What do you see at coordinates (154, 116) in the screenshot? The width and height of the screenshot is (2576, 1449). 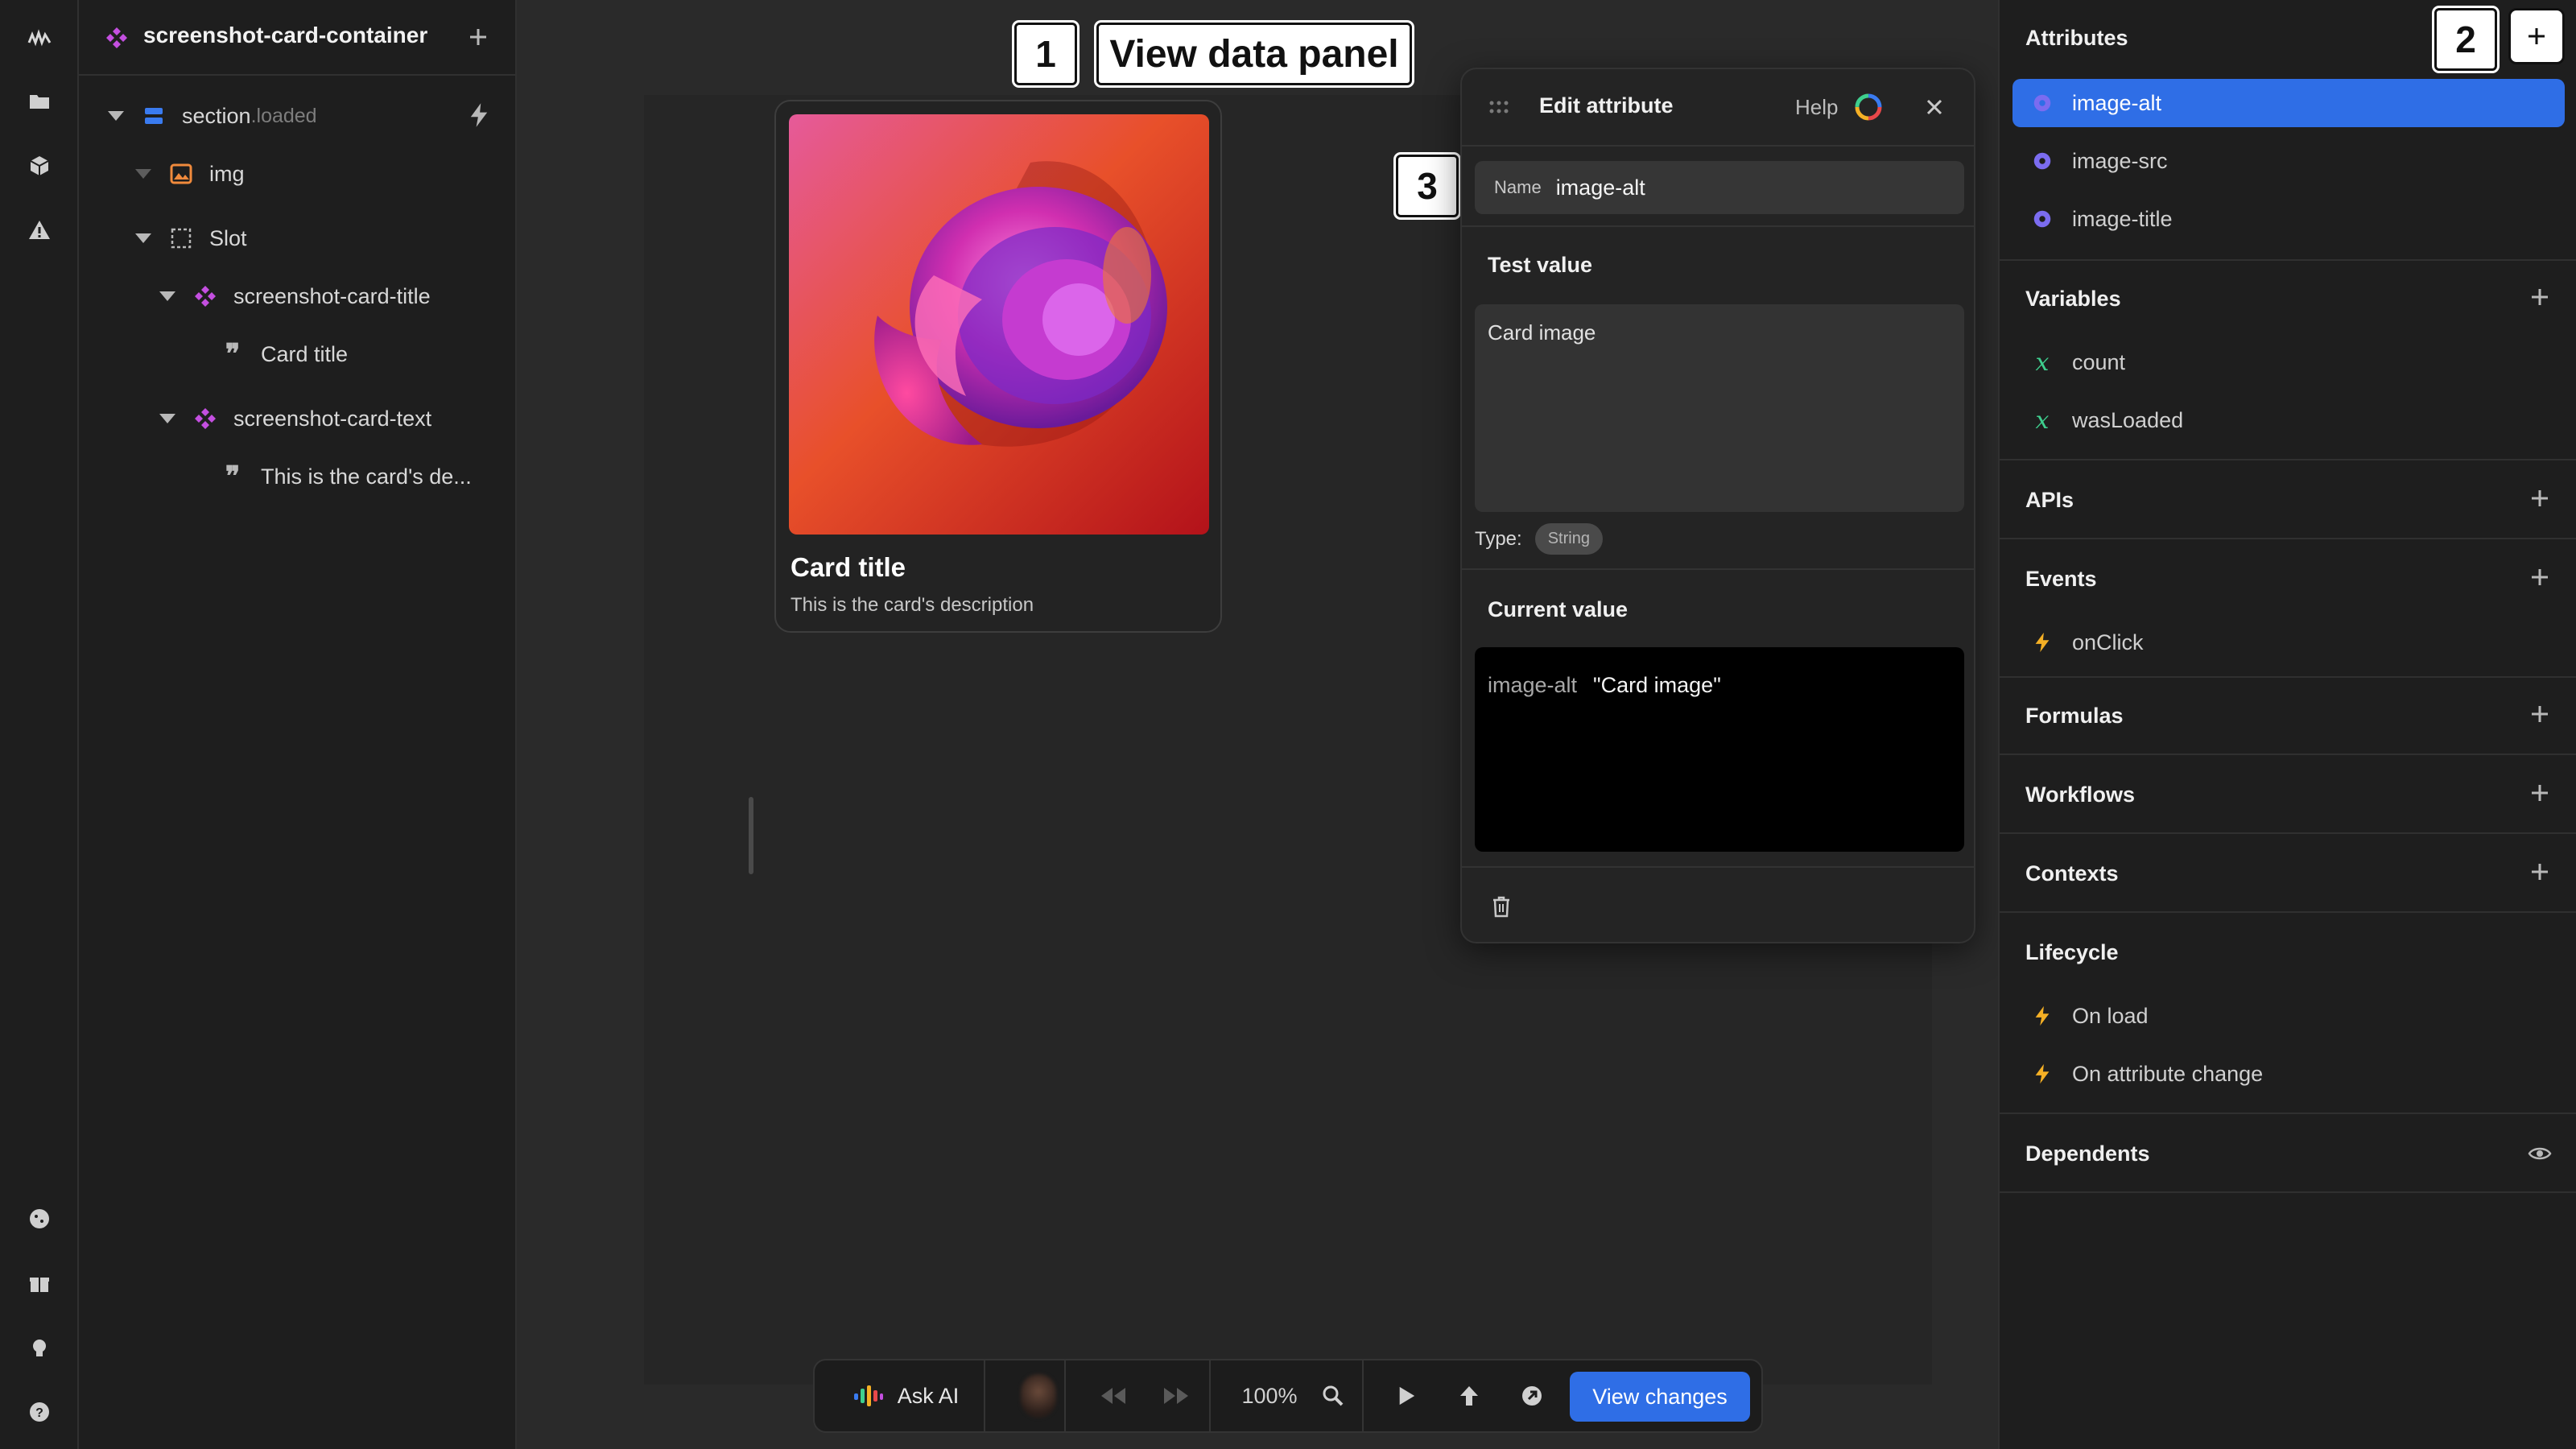 I see `section-icon` at bounding box center [154, 116].